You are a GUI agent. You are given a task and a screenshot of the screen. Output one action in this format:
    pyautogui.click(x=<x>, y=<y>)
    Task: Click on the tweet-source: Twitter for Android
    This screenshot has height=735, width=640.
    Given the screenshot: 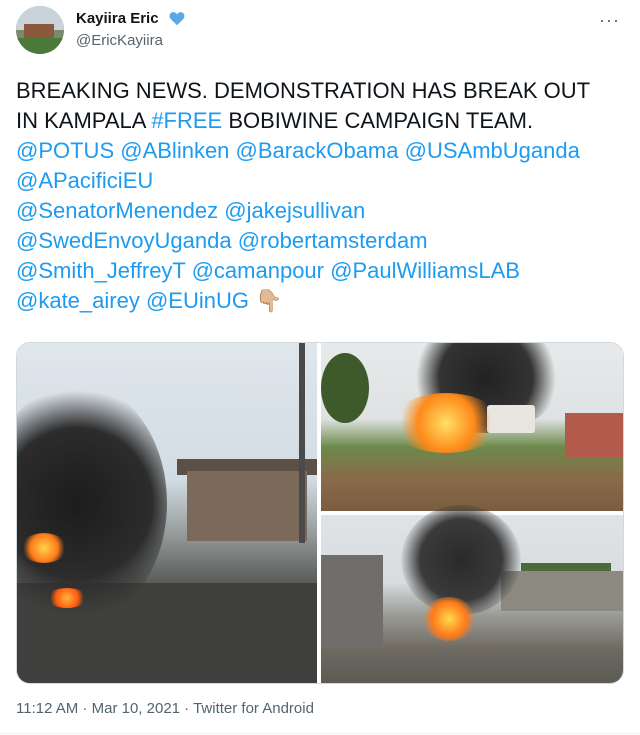 What is the action you would take?
    pyautogui.click(x=253, y=708)
    